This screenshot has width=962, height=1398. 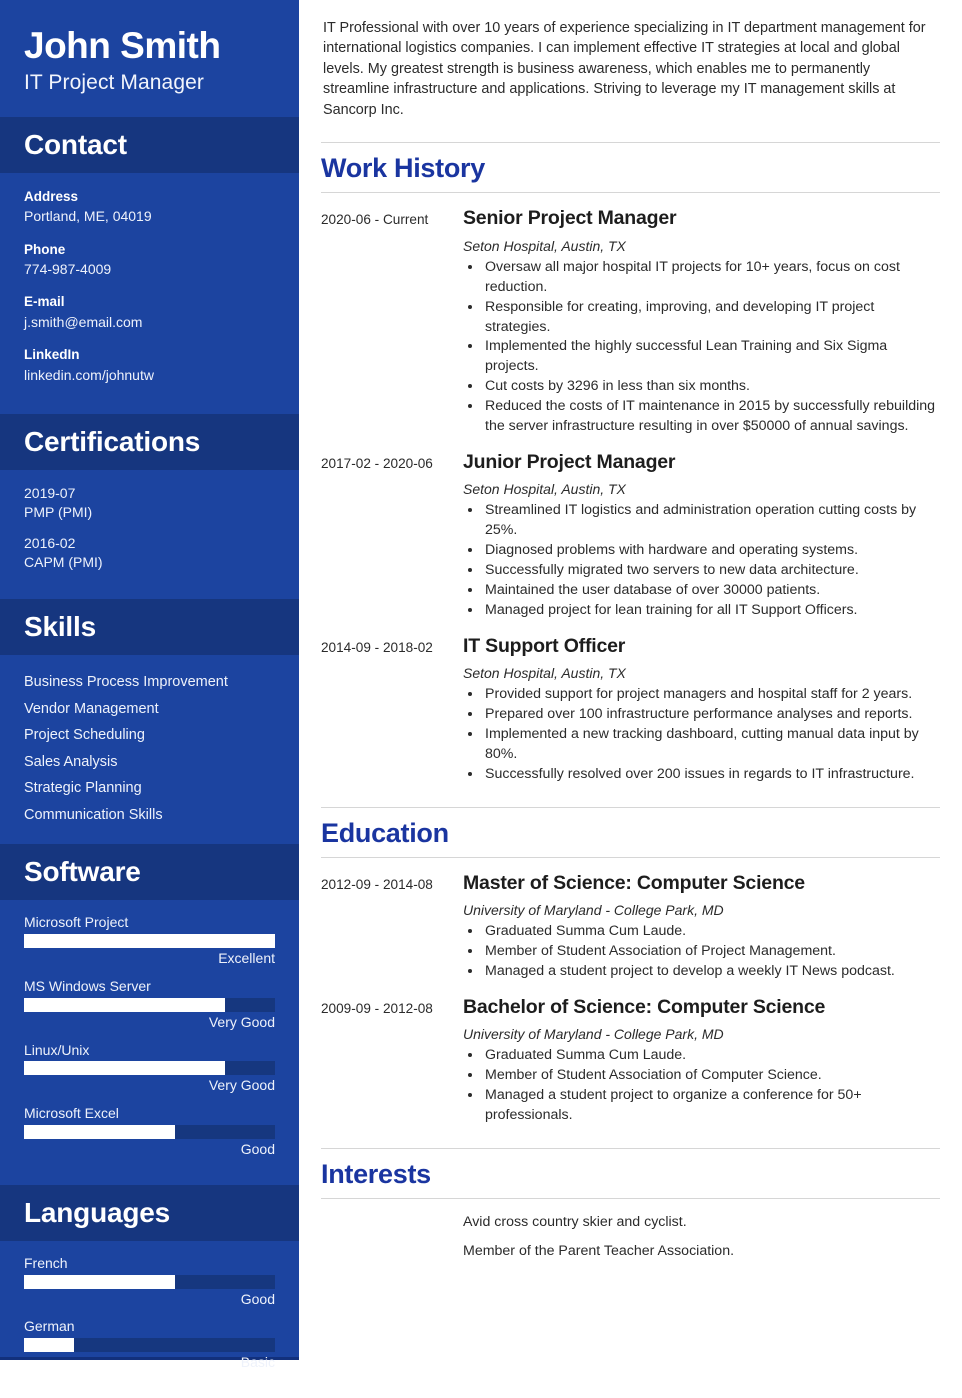 What do you see at coordinates (45, 249) in the screenshot?
I see `contact-label-phone: Phone` at bounding box center [45, 249].